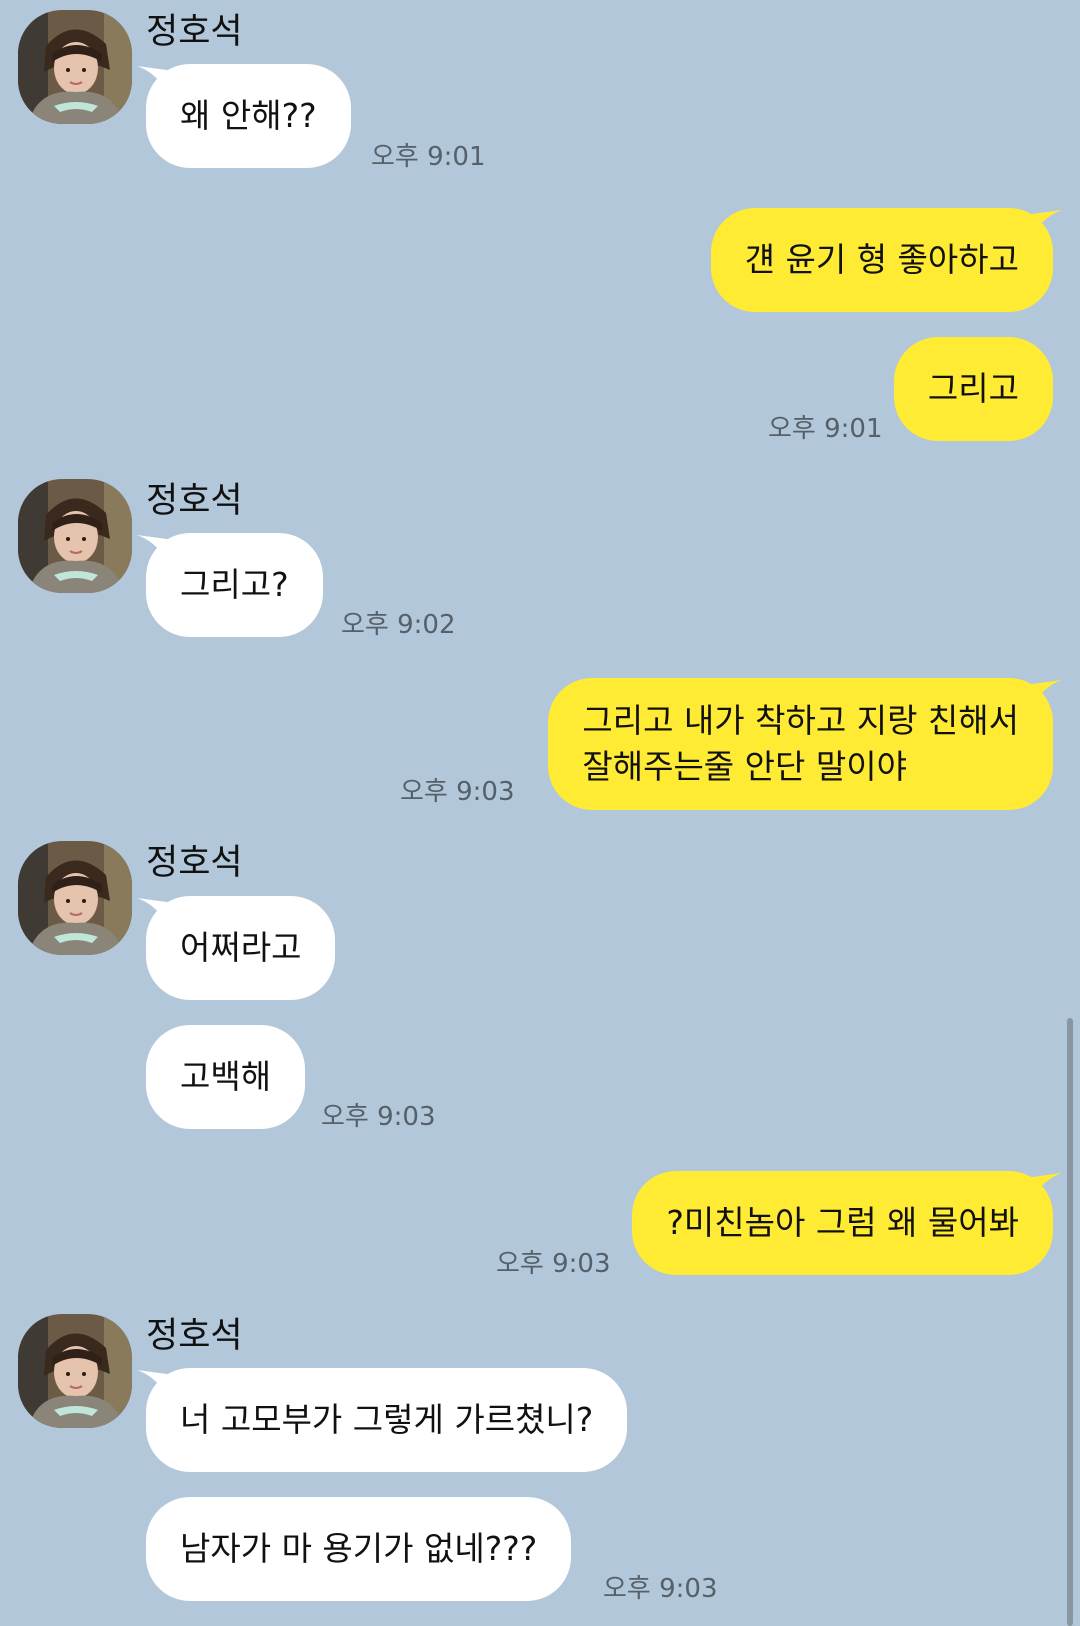 This screenshot has width=1080, height=1626. I want to click on message-bubble-out: 그리고 내가 착하고 지랑 친해서 잘해주는줄 안단 말이야, so click(800, 744).